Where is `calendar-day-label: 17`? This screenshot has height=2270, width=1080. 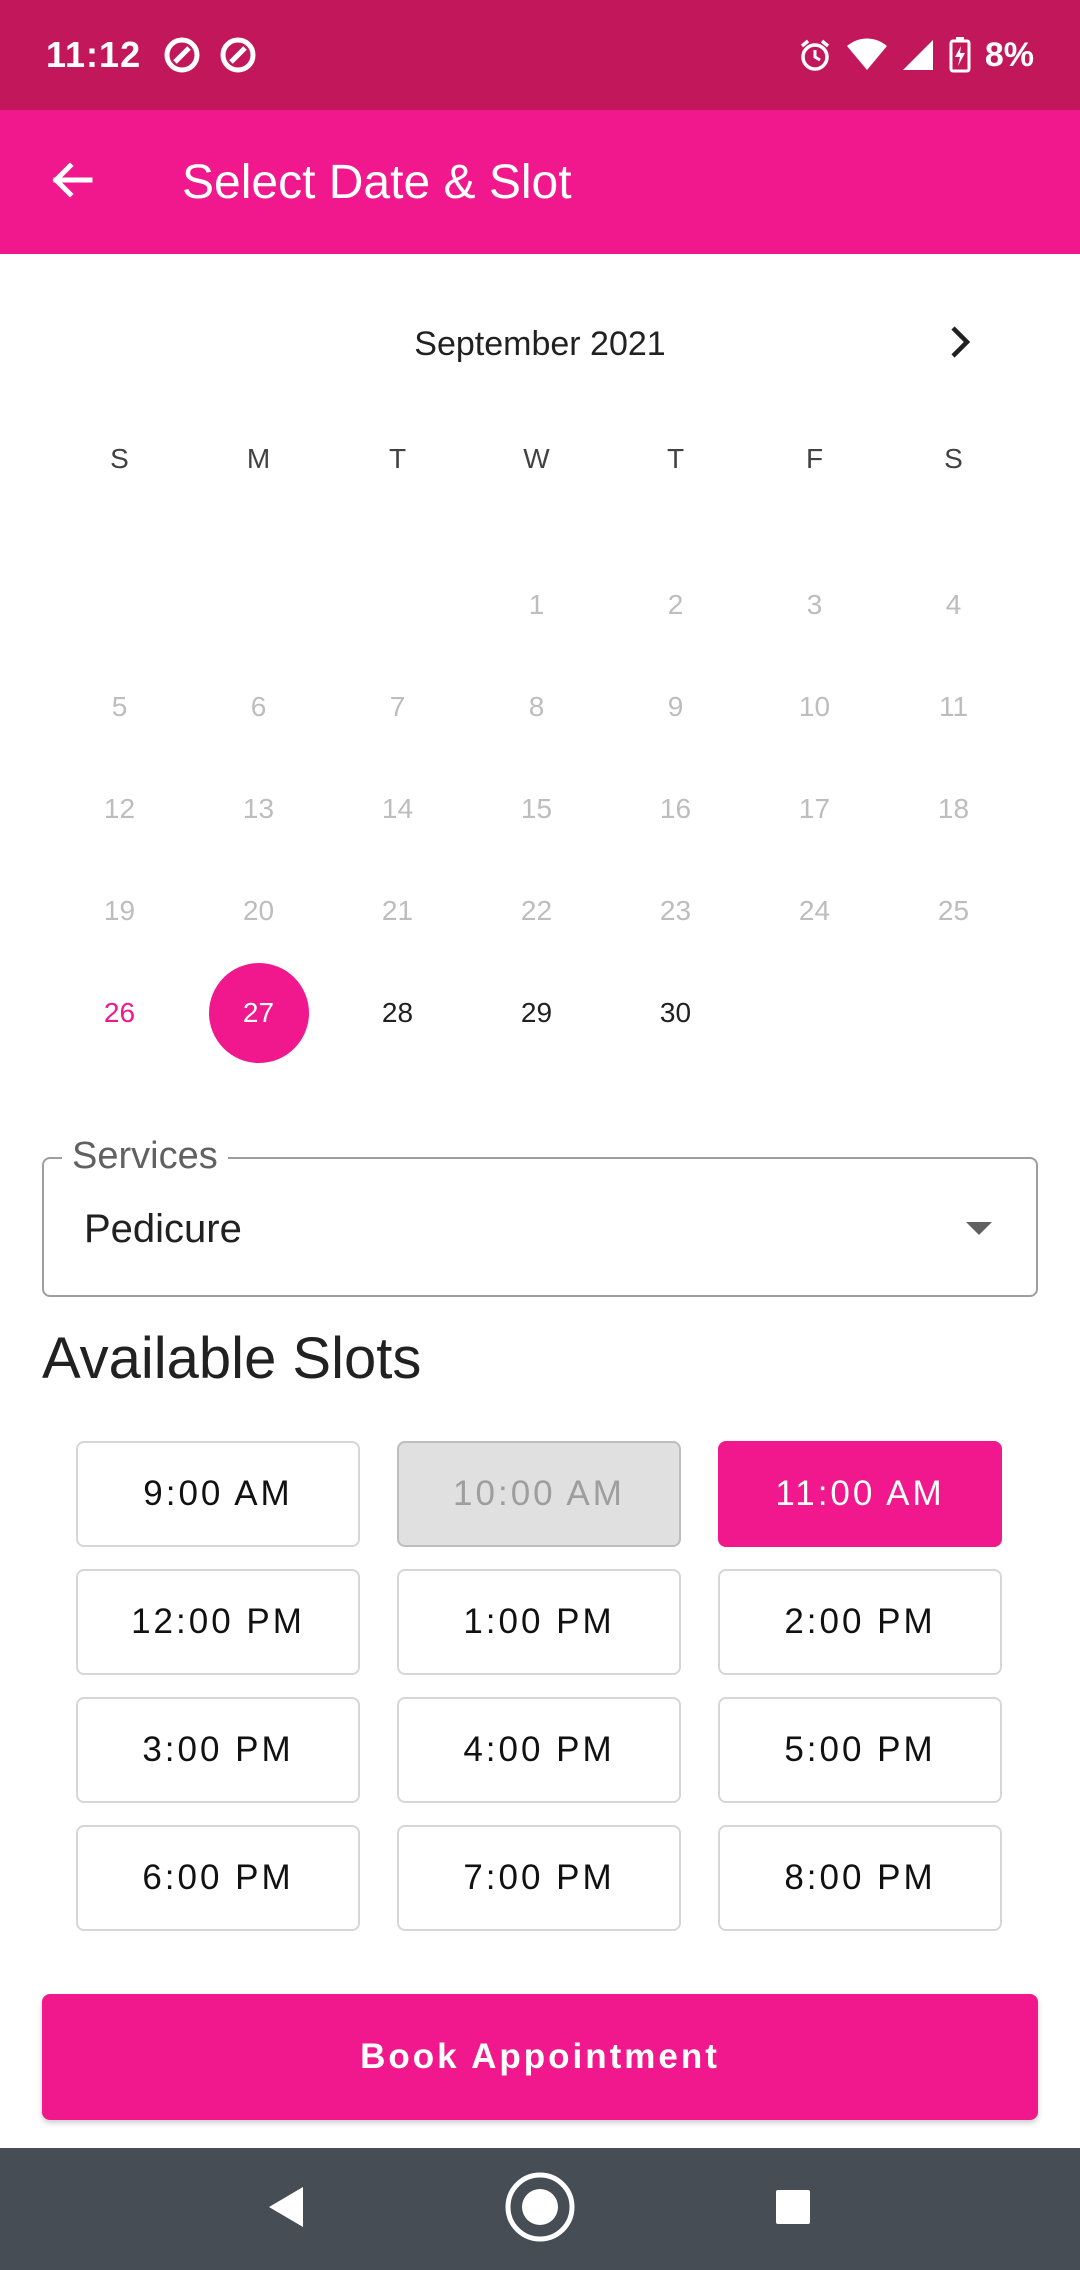
calendar-day-label: 17 is located at coordinates (814, 808).